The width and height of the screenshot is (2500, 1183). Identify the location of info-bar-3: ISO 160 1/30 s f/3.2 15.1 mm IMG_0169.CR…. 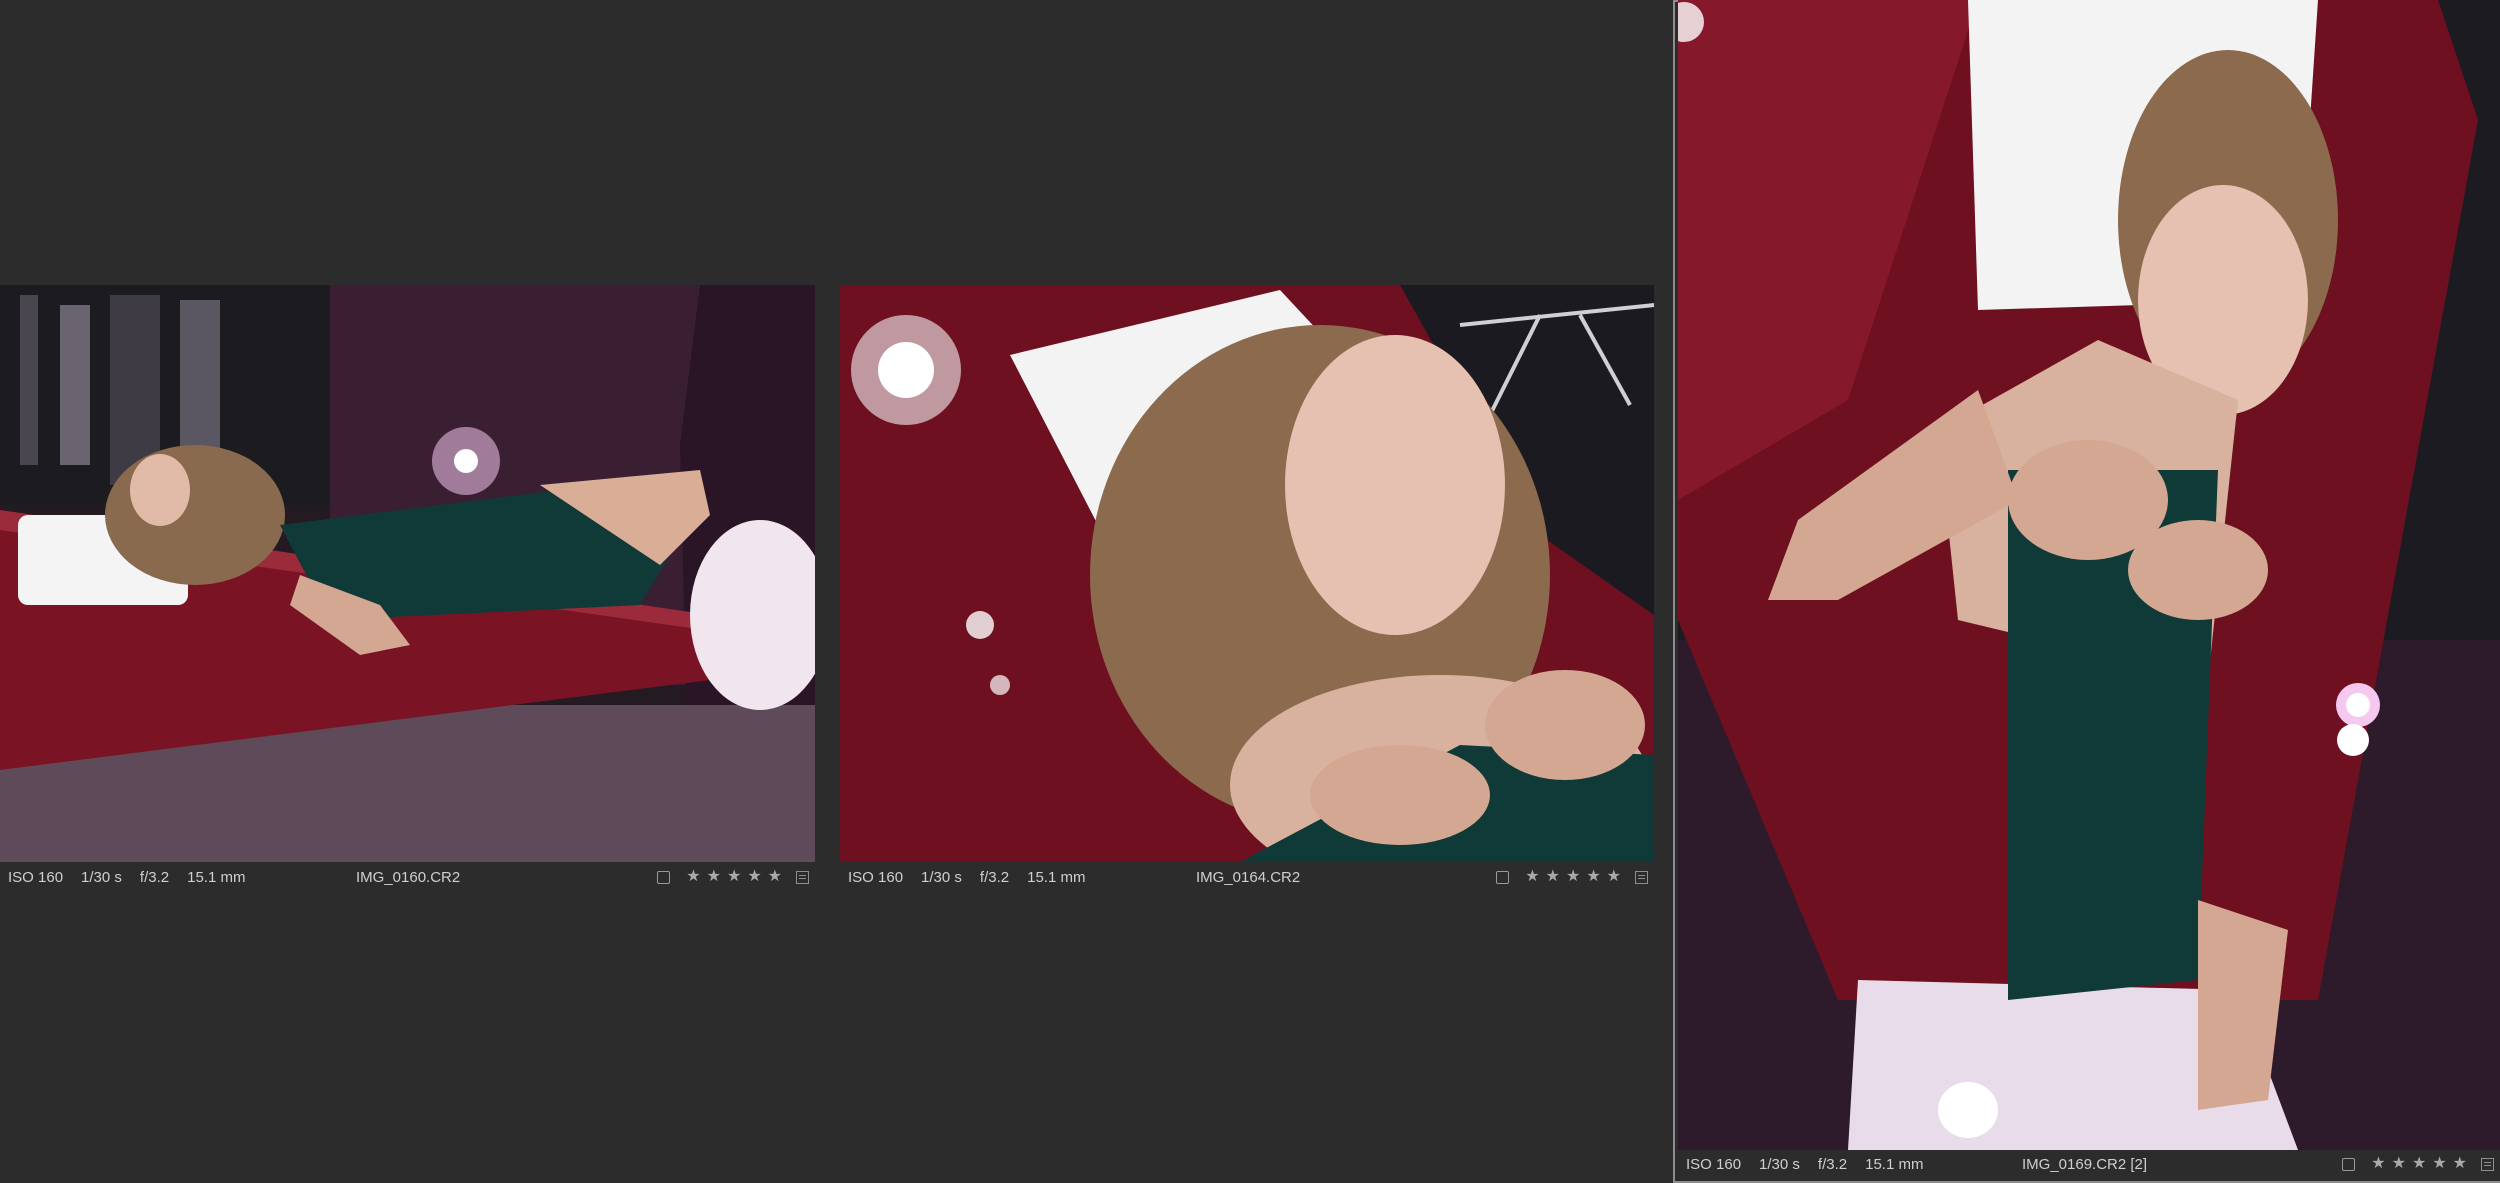
(2093, 1164).